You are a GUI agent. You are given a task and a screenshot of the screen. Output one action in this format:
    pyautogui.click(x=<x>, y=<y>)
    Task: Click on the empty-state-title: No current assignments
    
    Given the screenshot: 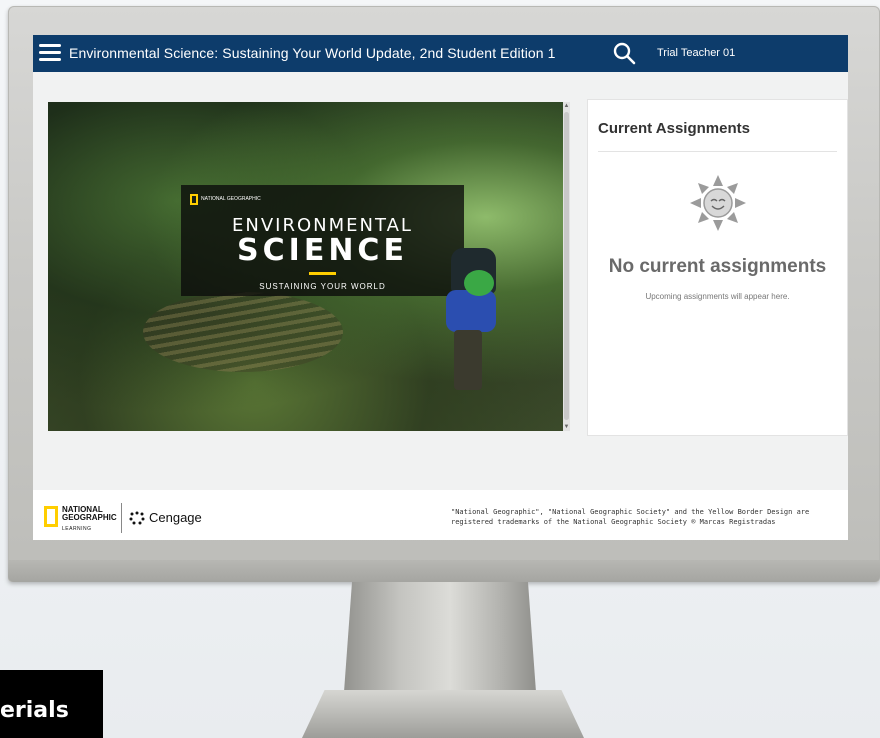 What is the action you would take?
    pyautogui.click(x=717, y=266)
    